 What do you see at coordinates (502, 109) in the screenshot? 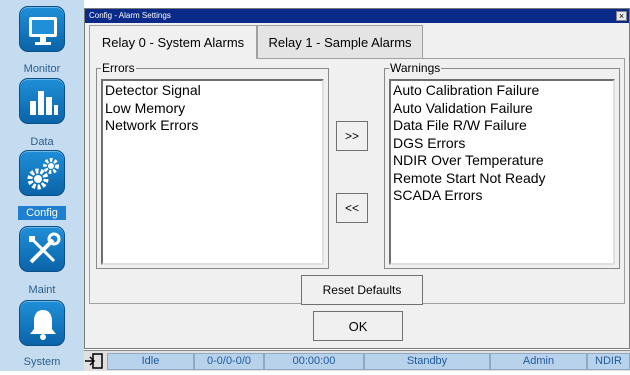
I see `list-item: Auto Validation Failure` at bounding box center [502, 109].